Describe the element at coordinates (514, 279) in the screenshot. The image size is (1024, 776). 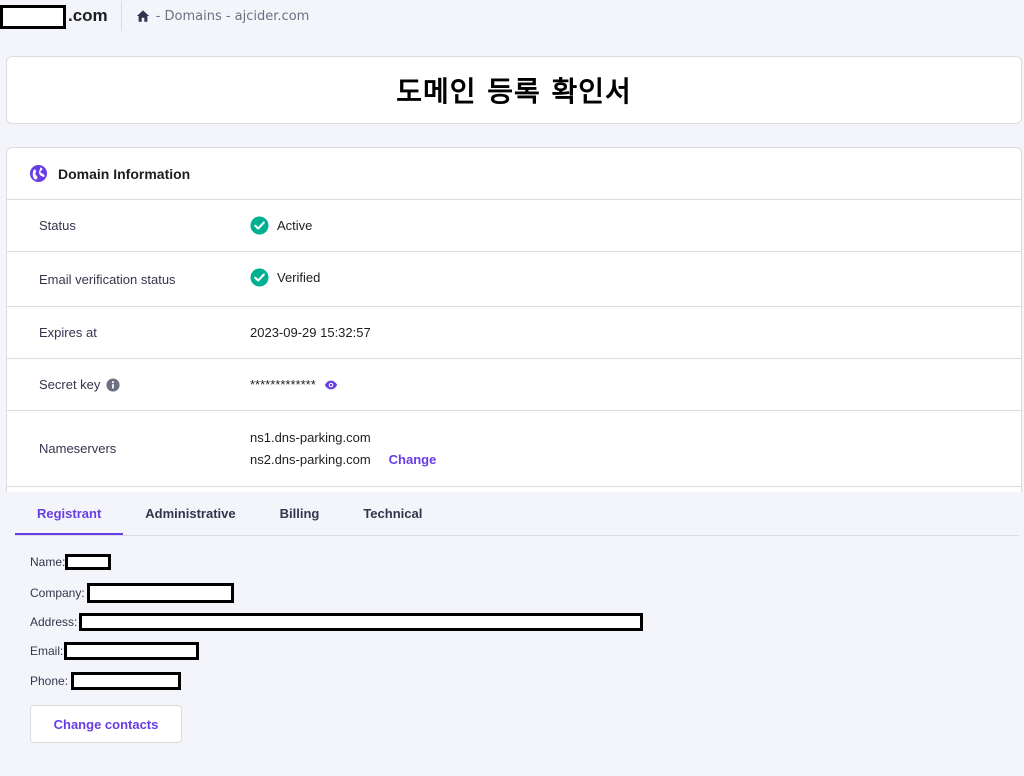
I see `email-verification-row: Email verification status Verified` at that location.